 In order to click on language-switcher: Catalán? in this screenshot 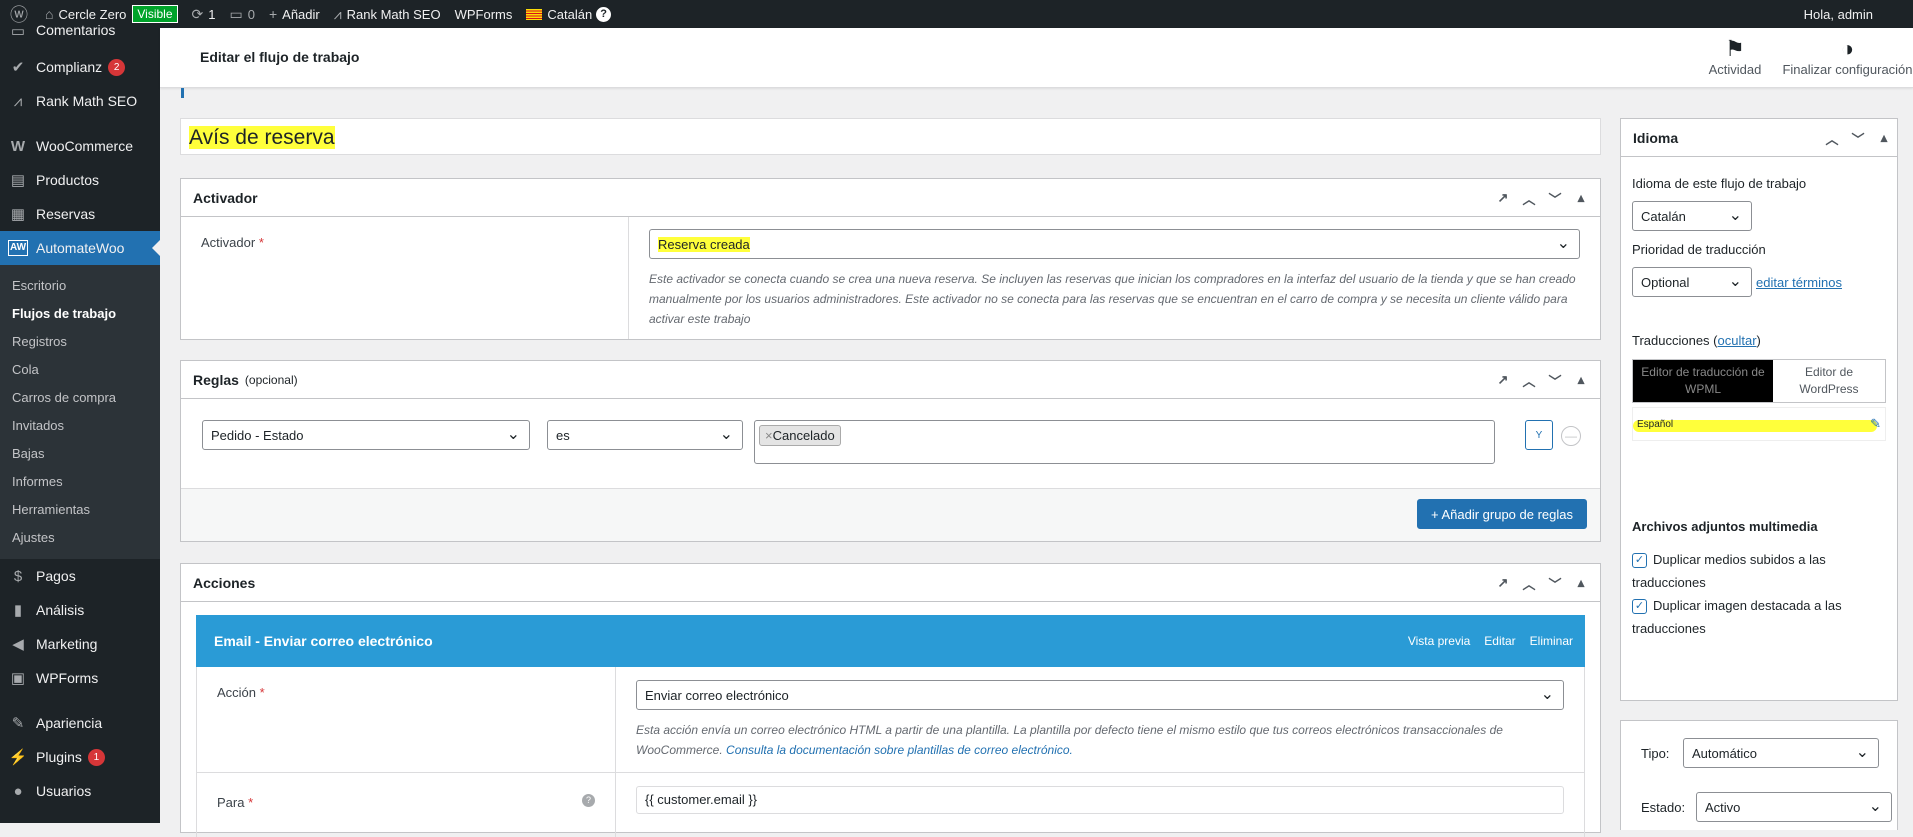, I will do `click(568, 14)`.